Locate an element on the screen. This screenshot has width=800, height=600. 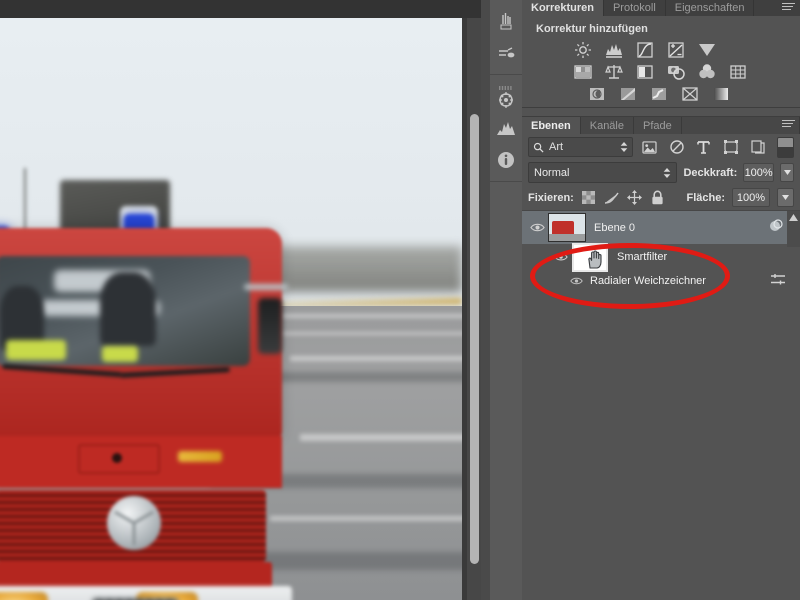
fill-label: Fläche: is located at coordinates (705, 197).